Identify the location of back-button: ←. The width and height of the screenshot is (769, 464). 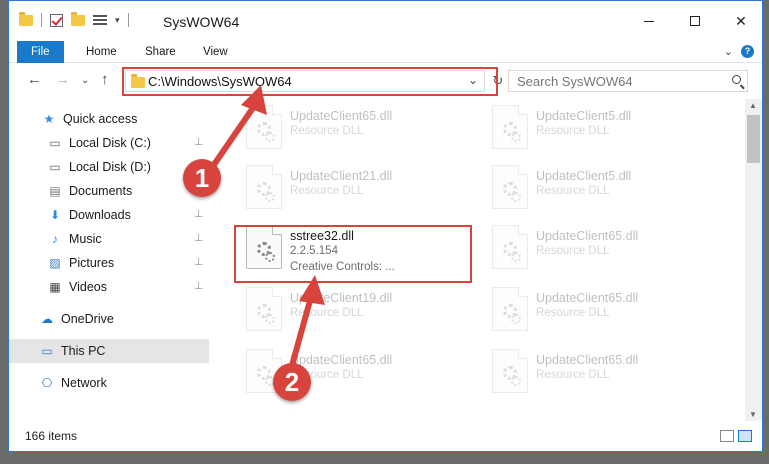
(34, 79).